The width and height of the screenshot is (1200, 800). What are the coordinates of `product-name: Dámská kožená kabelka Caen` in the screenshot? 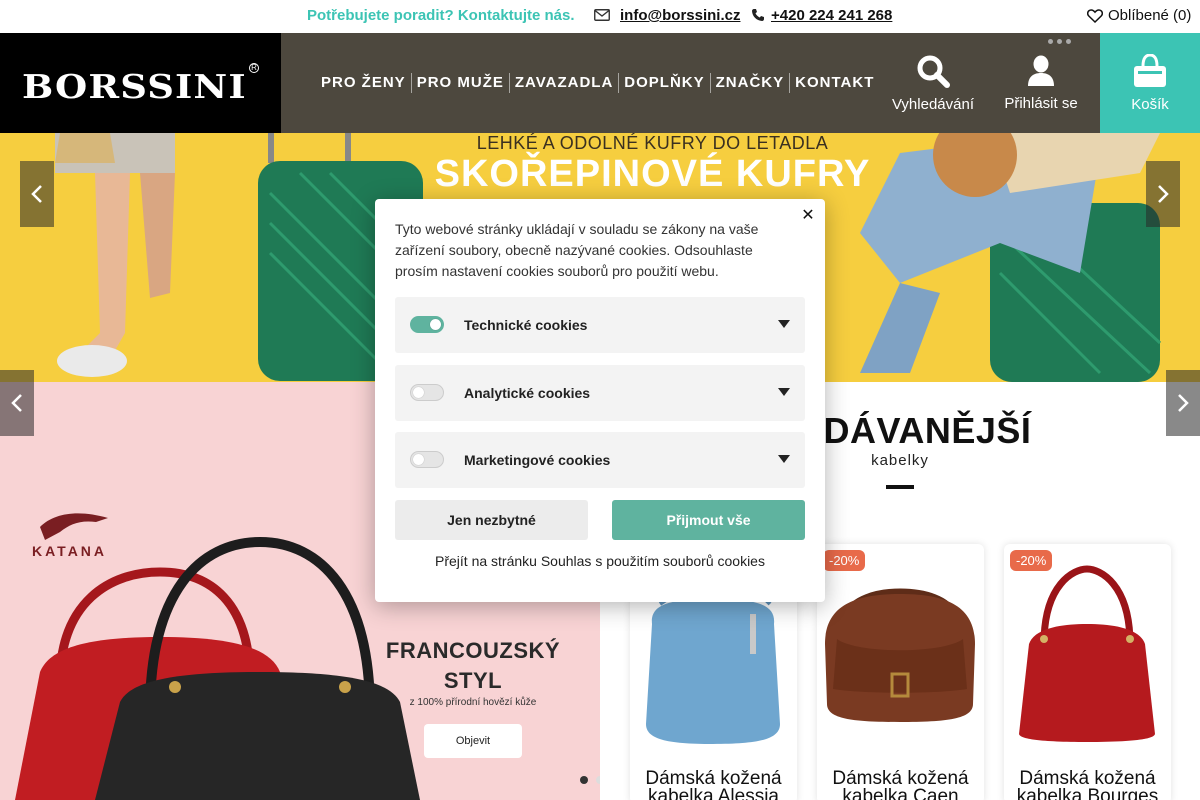 It's located at (900, 784).